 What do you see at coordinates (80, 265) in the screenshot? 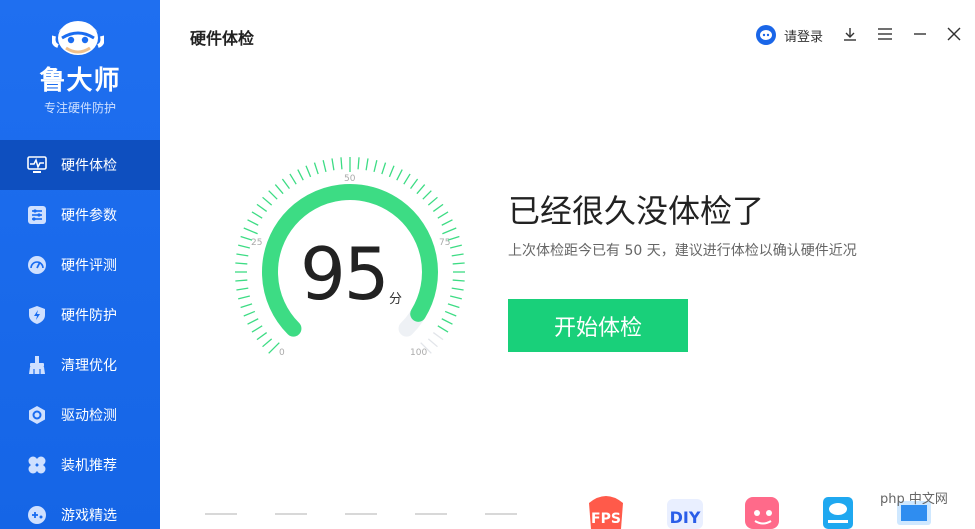
I see `sidebar-item-hardware-benchmark: 硬件评测` at bounding box center [80, 265].